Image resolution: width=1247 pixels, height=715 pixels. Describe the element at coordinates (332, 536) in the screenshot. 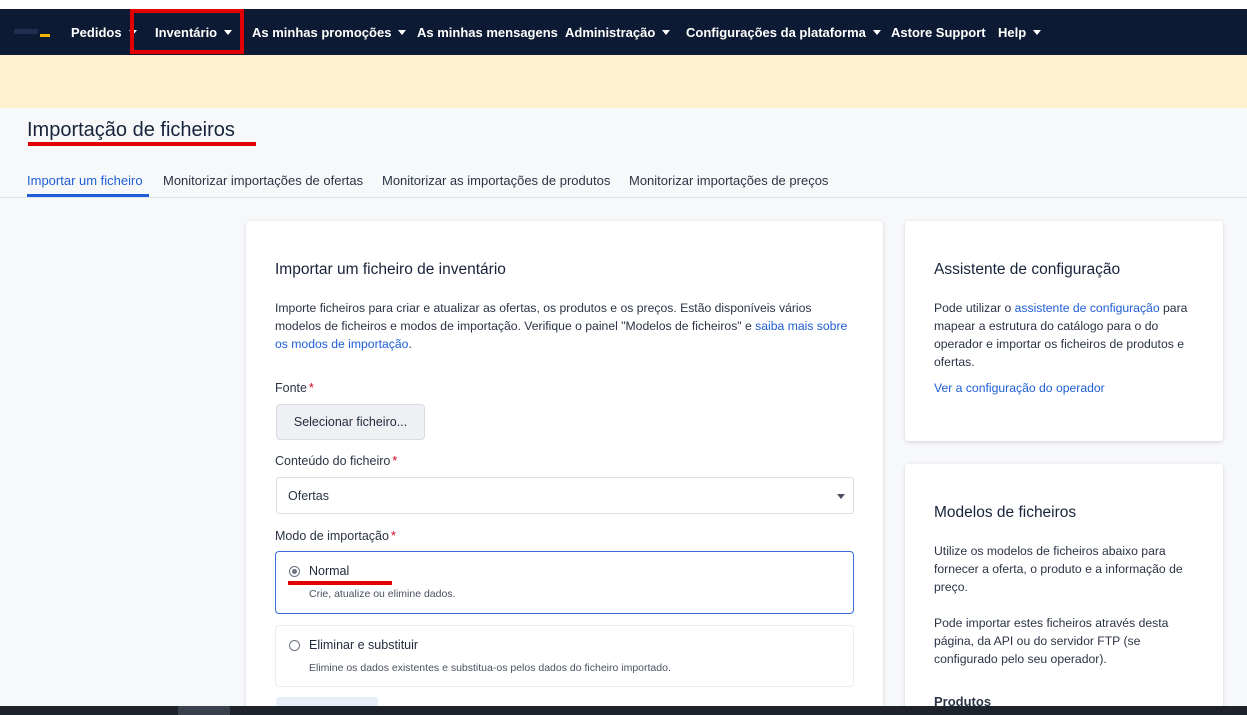

I see `mode-label-text: Modo de importação` at that location.